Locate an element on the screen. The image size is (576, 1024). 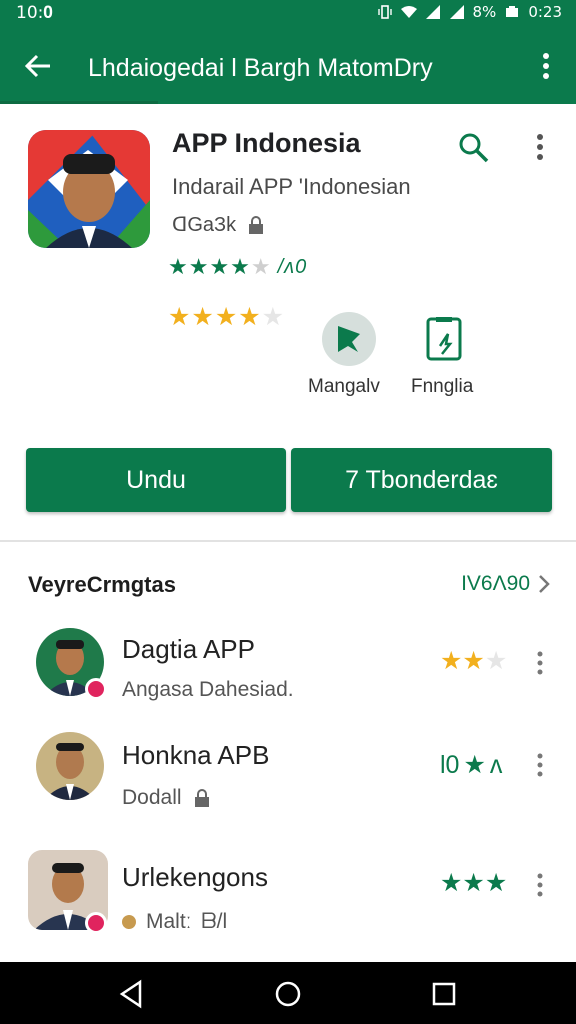
battery-percent: 8% is located at coordinates (484, 12).